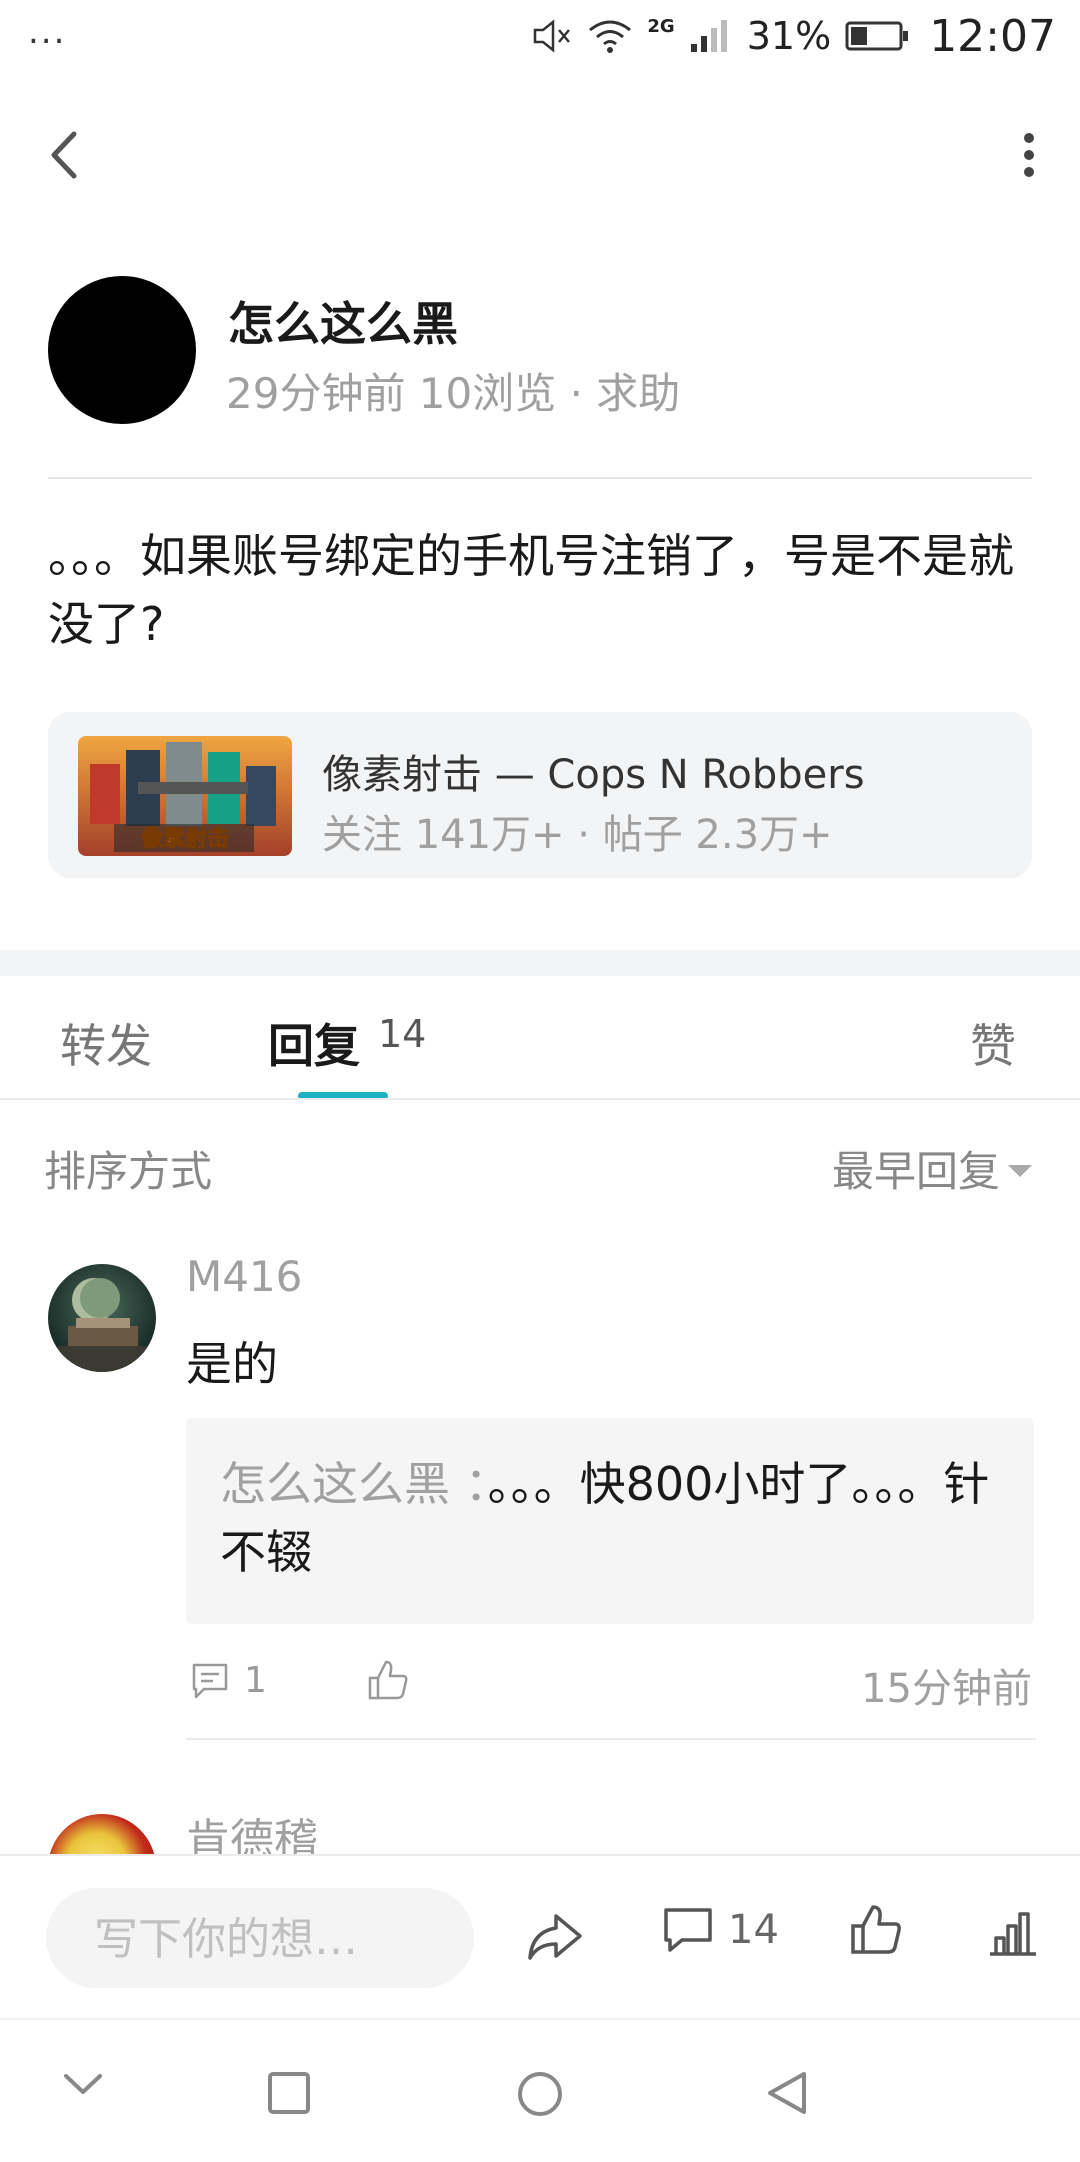 The width and height of the screenshot is (1080, 2162). I want to click on status-bar: ... 2G 31% 12:07, so click(540, 36).